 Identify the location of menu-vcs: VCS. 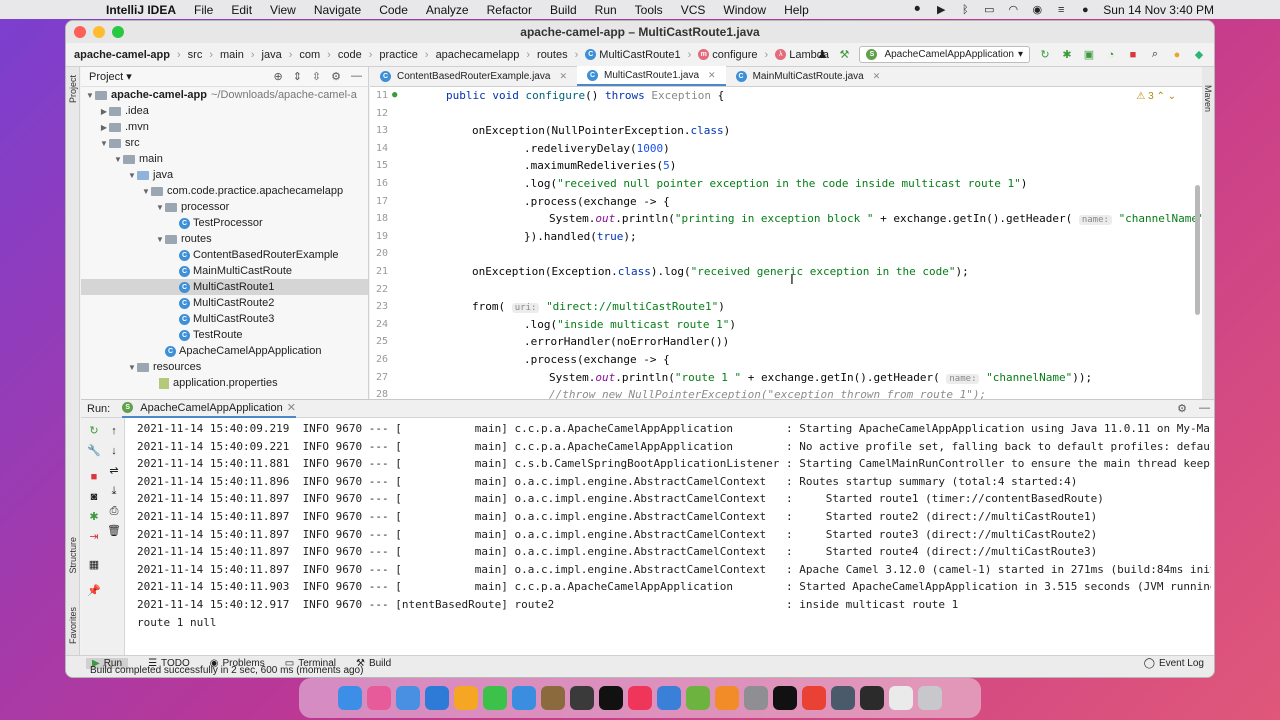
(693, 10).